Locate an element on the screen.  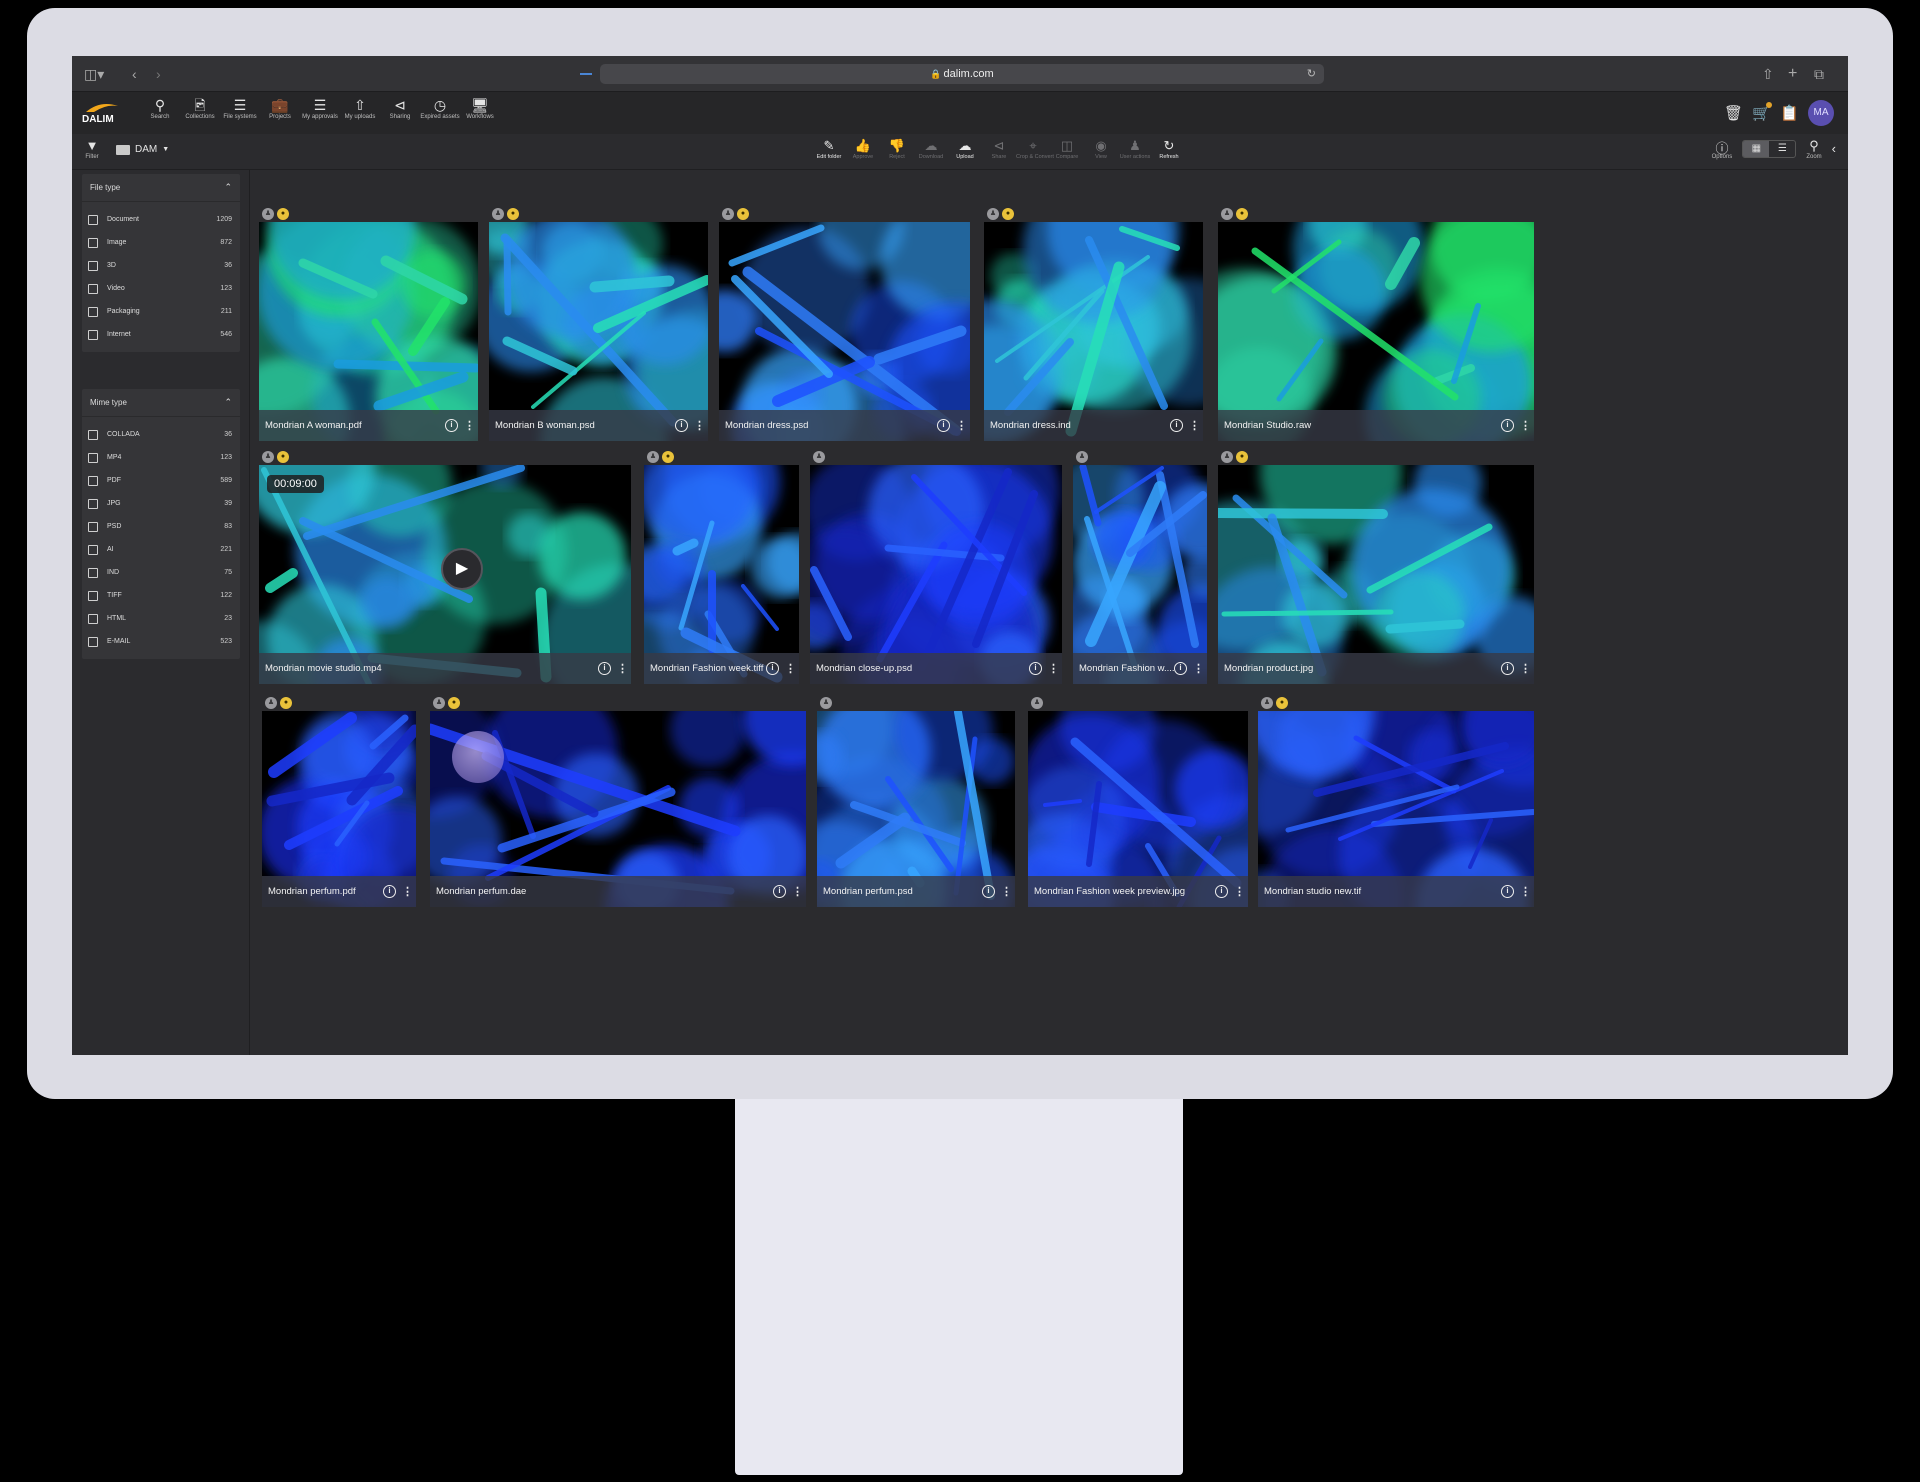
nav-item-collections: 🖻 Collections is located at coordinates (200, 108).